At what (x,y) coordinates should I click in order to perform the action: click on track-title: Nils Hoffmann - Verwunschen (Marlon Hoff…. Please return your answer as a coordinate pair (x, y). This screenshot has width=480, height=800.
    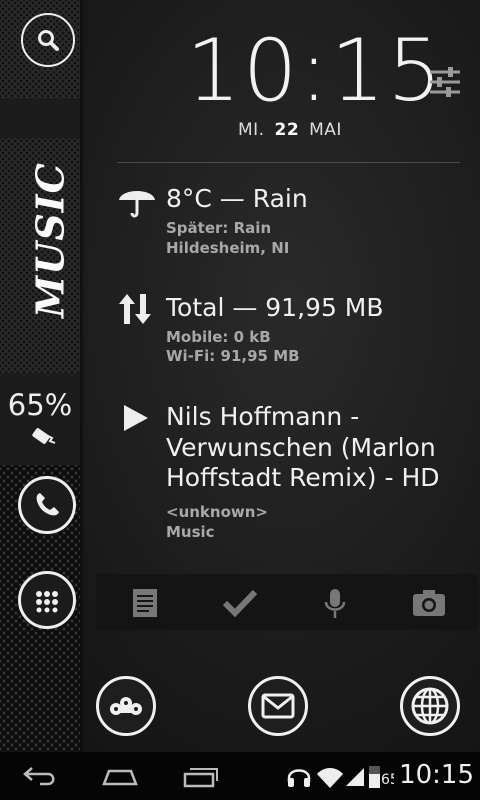
    Looking at the image, I should click on (303, 448).